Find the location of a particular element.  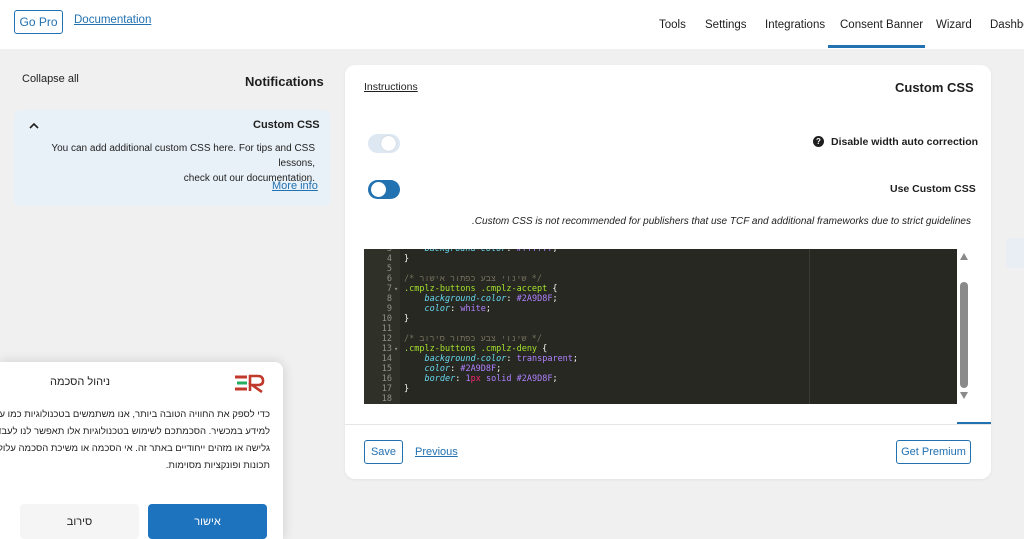

line-number: 16 is located at coordinates (386, 379).